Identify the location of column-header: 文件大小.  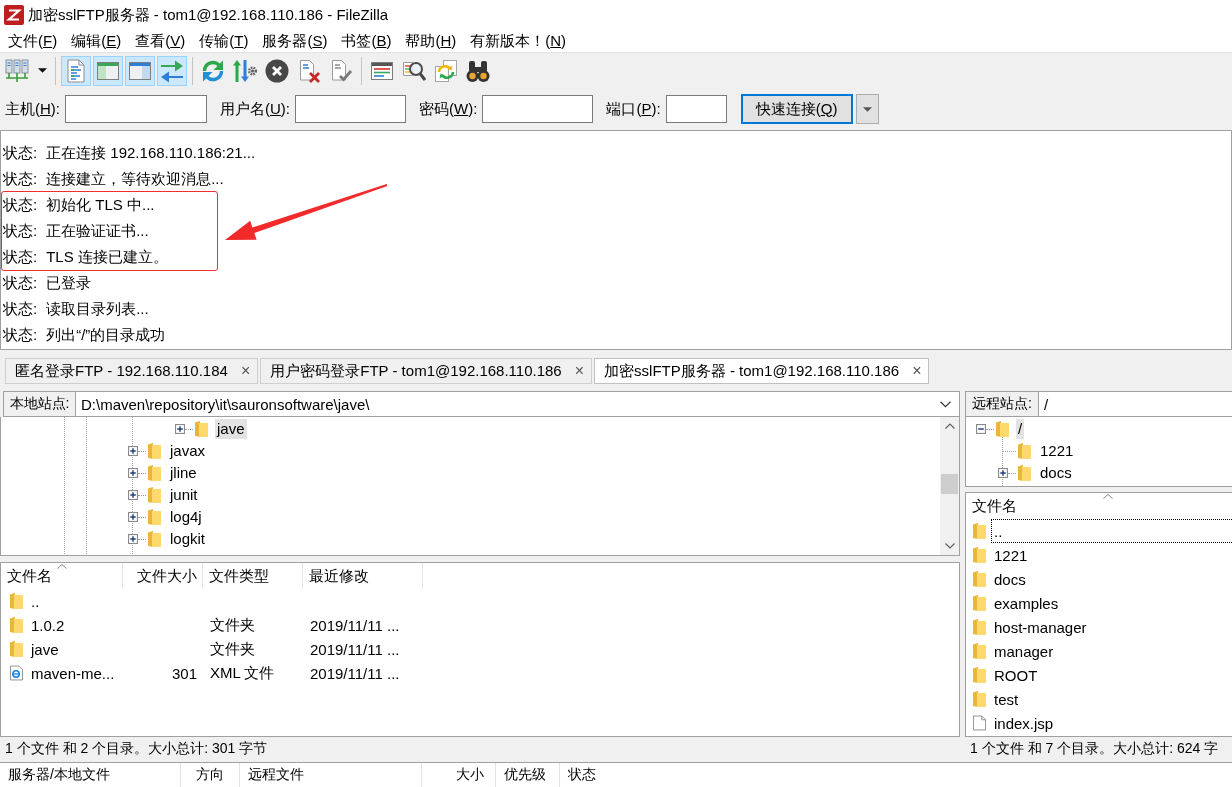
(163, 576).